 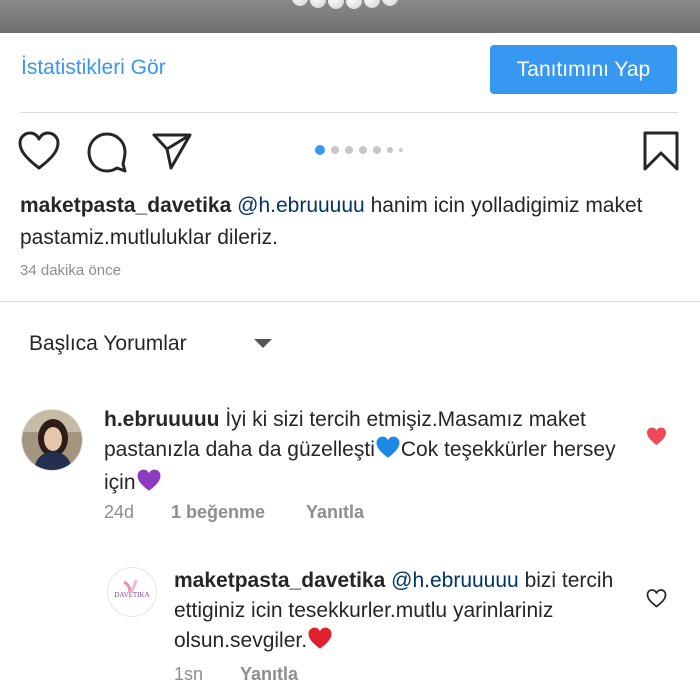 I want to click on filled-heart-icon, so click(x=656, y=439).